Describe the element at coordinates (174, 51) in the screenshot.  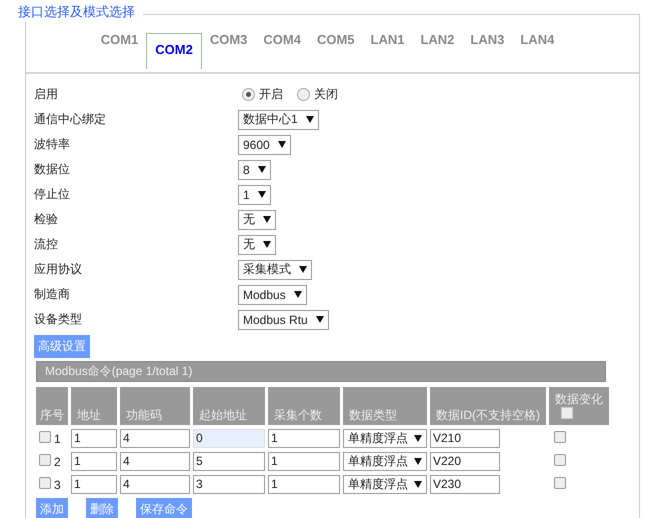
I see `tab: COM2` at that location.